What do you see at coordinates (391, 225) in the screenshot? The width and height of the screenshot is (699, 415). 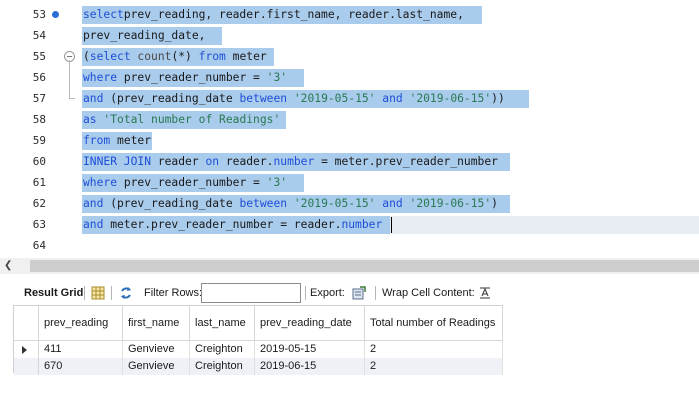 I see `text-caret` at bounding box center [391, 225].